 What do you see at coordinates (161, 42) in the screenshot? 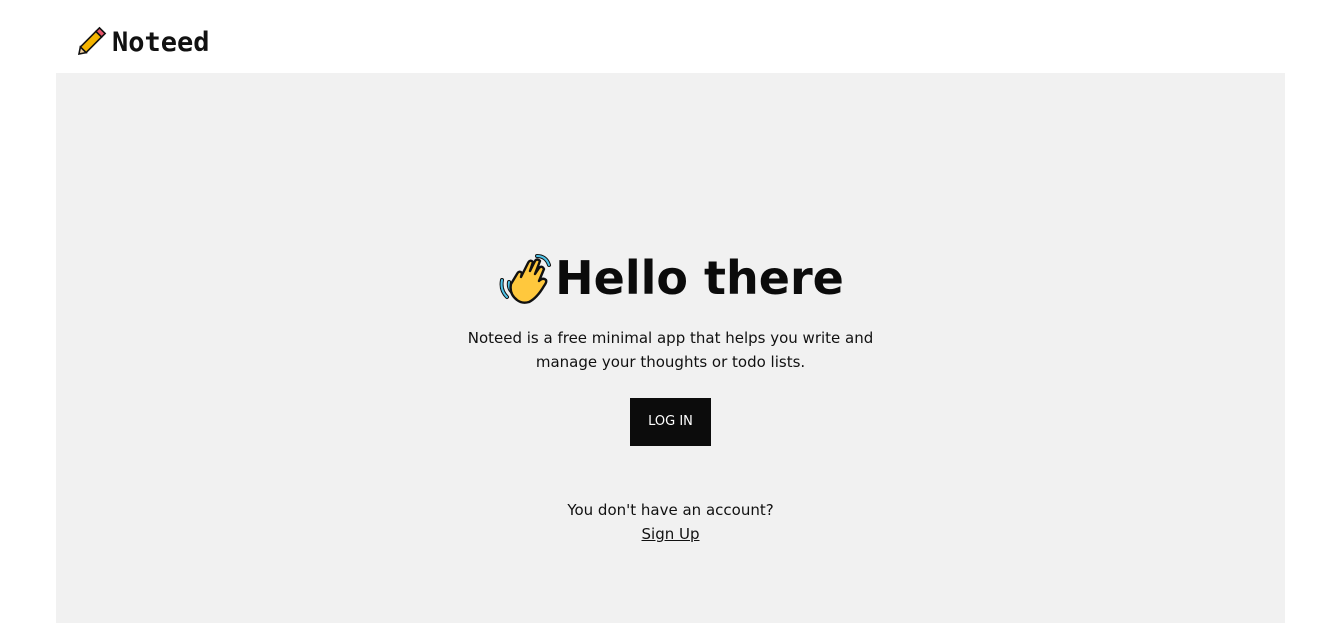
I see `app-name: Noteed` at bounding box center [161, 42].